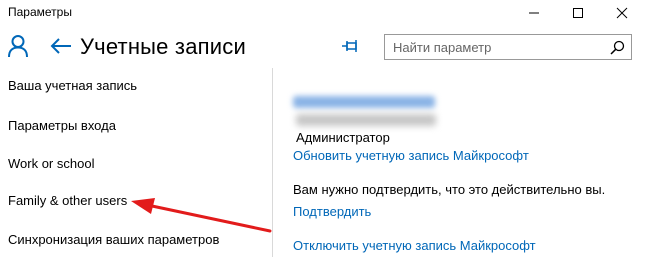 Image resolution: width=646 pixels, height=257 pixels. Describe the element at coordinates (332, 211) in the screenshot. I see `verify-link: Подтвердить` at that location.